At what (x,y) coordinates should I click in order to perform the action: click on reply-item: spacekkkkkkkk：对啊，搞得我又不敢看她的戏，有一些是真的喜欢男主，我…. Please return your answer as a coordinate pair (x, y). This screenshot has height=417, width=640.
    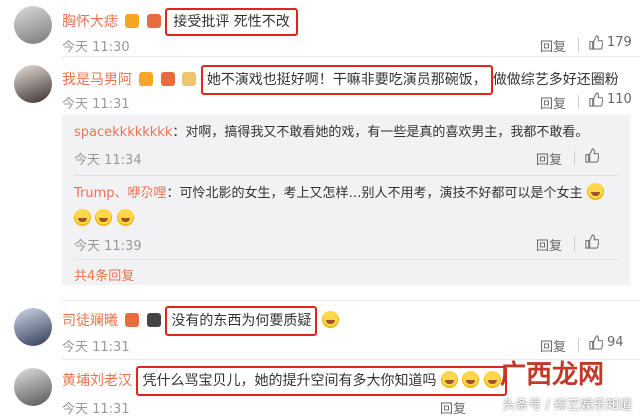
    Looking at the image, I should click on (349, 133).